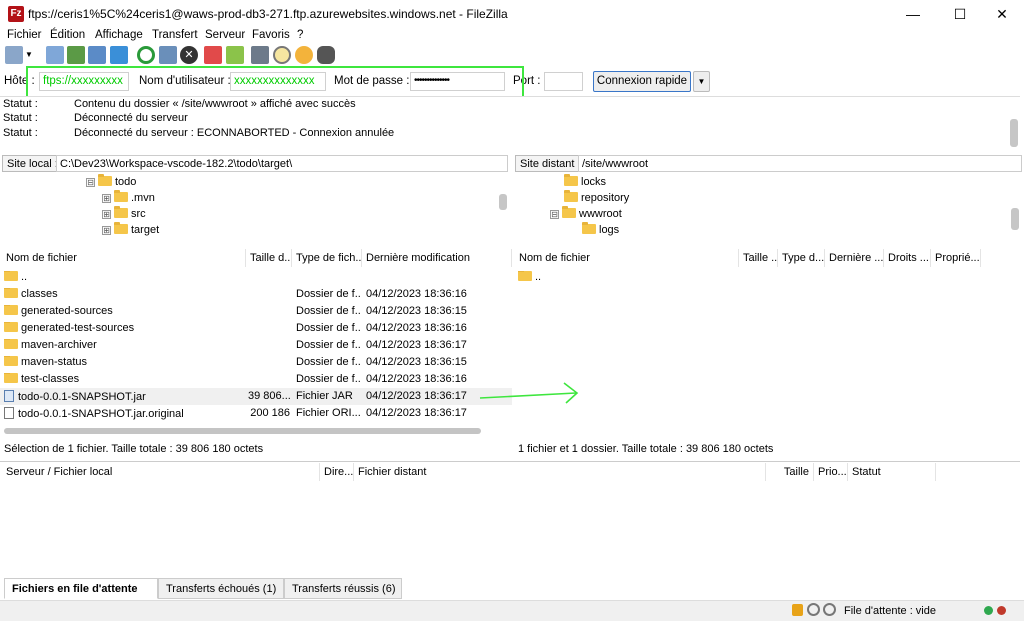  Describe the element at coordinates (124, 258) in the screenshot. I see `local-col-name: Nom de fichier` at that location.